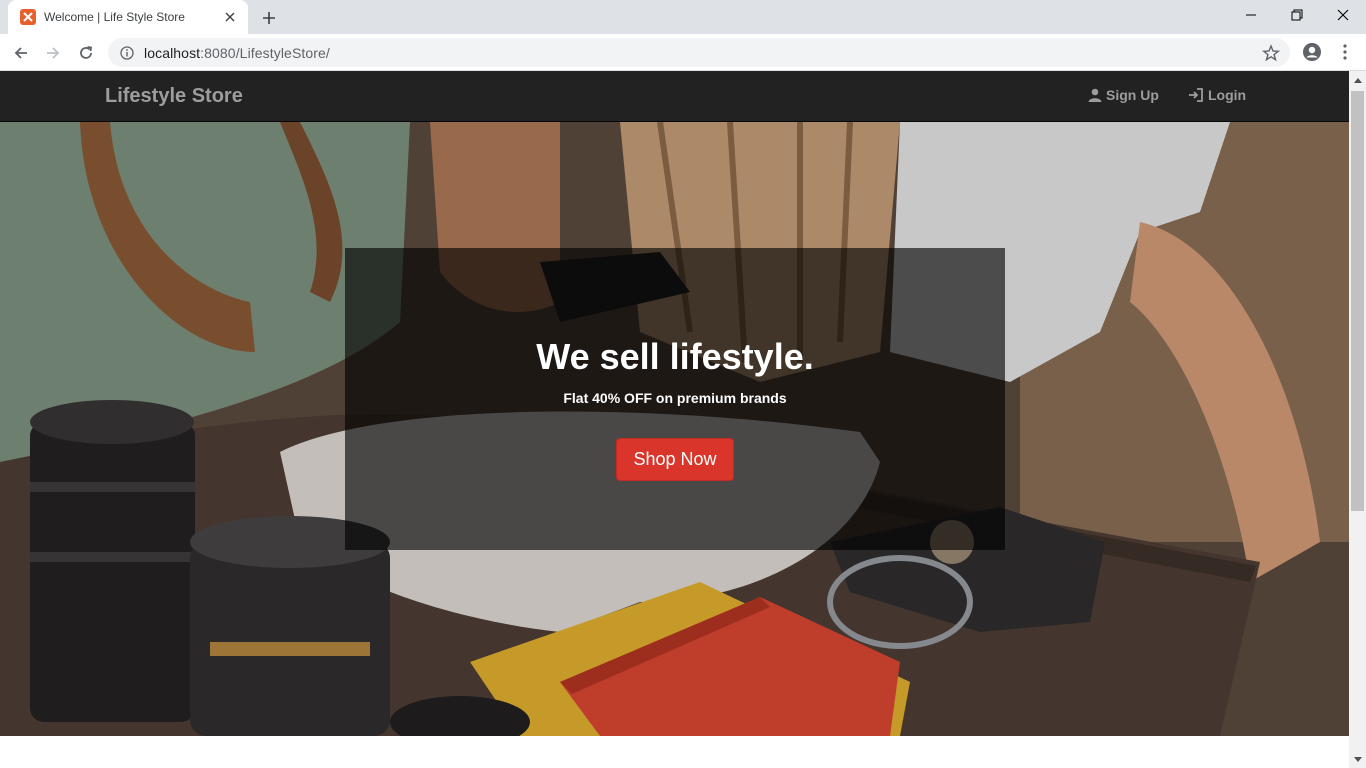 This screenshot has width=1366, height=768. What do you see at coordinates (21, 53) in the screenshot?
I see `back-icon` at bounding box center [21, 53].